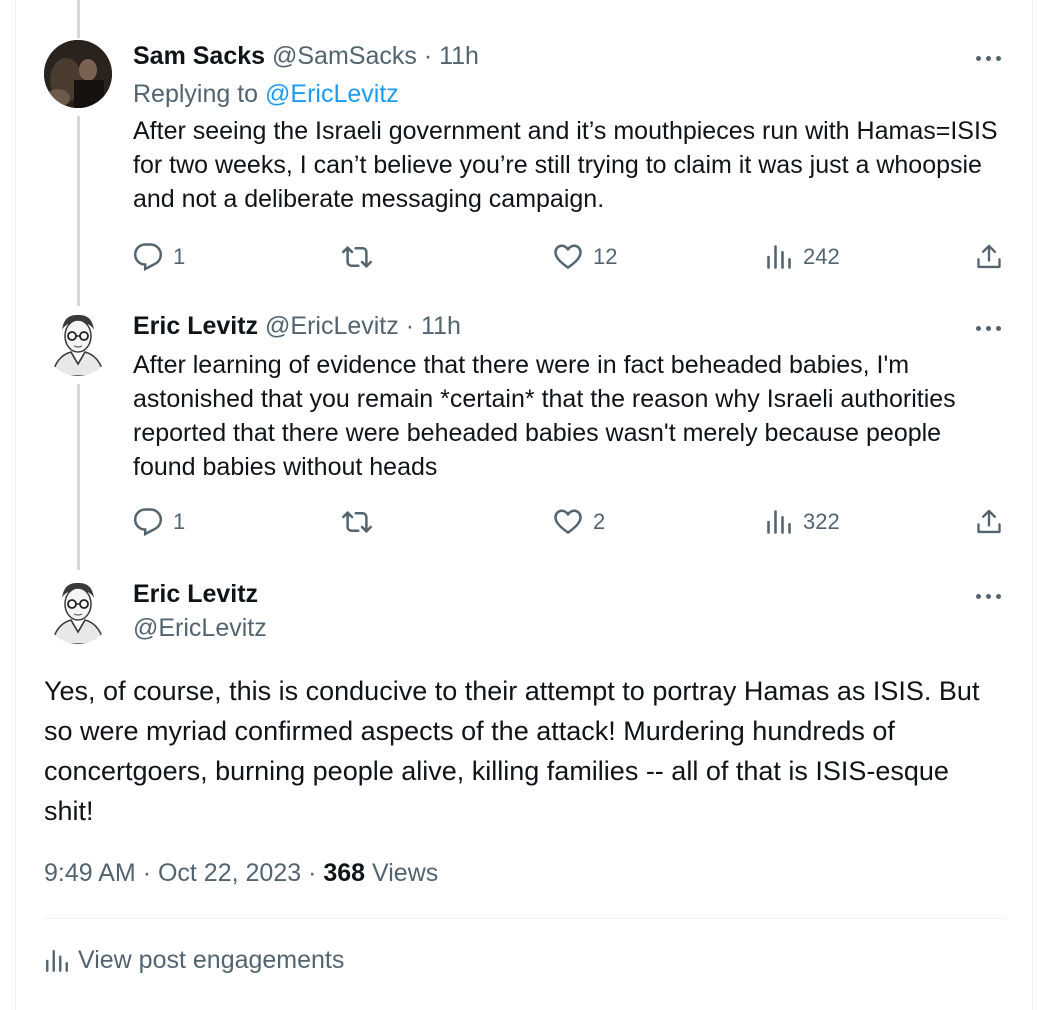 The image size is (1038, 1010). I want to click on views-button: 242, so click(802, 257).